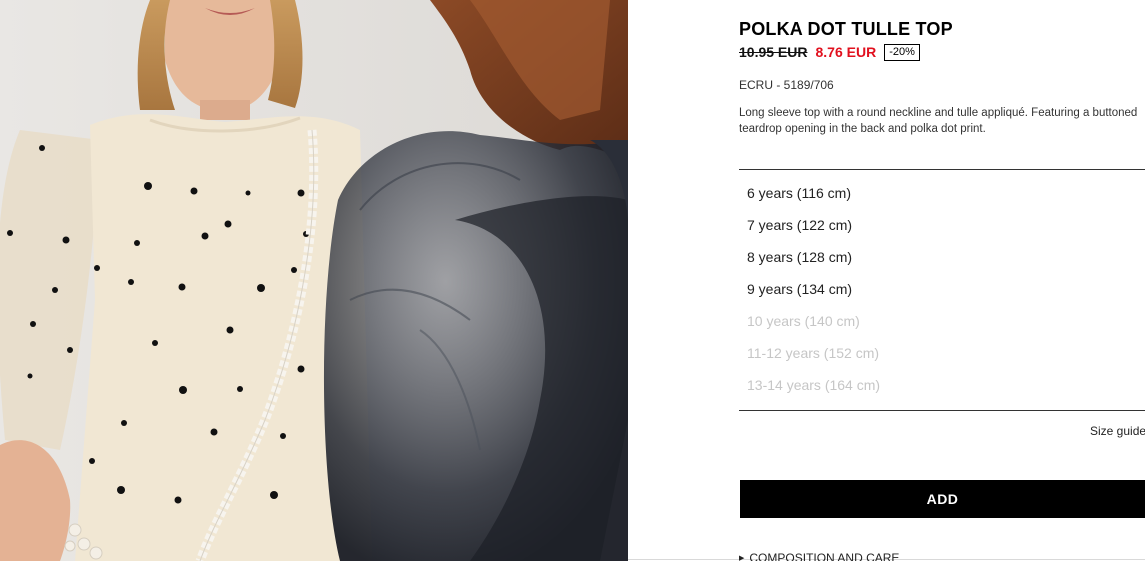 The height and width of the screenshot is (561, 1145). I want to click on composition-and-care-toggle: ▶ COMPOSITION AND CARE, so click(819, 556).